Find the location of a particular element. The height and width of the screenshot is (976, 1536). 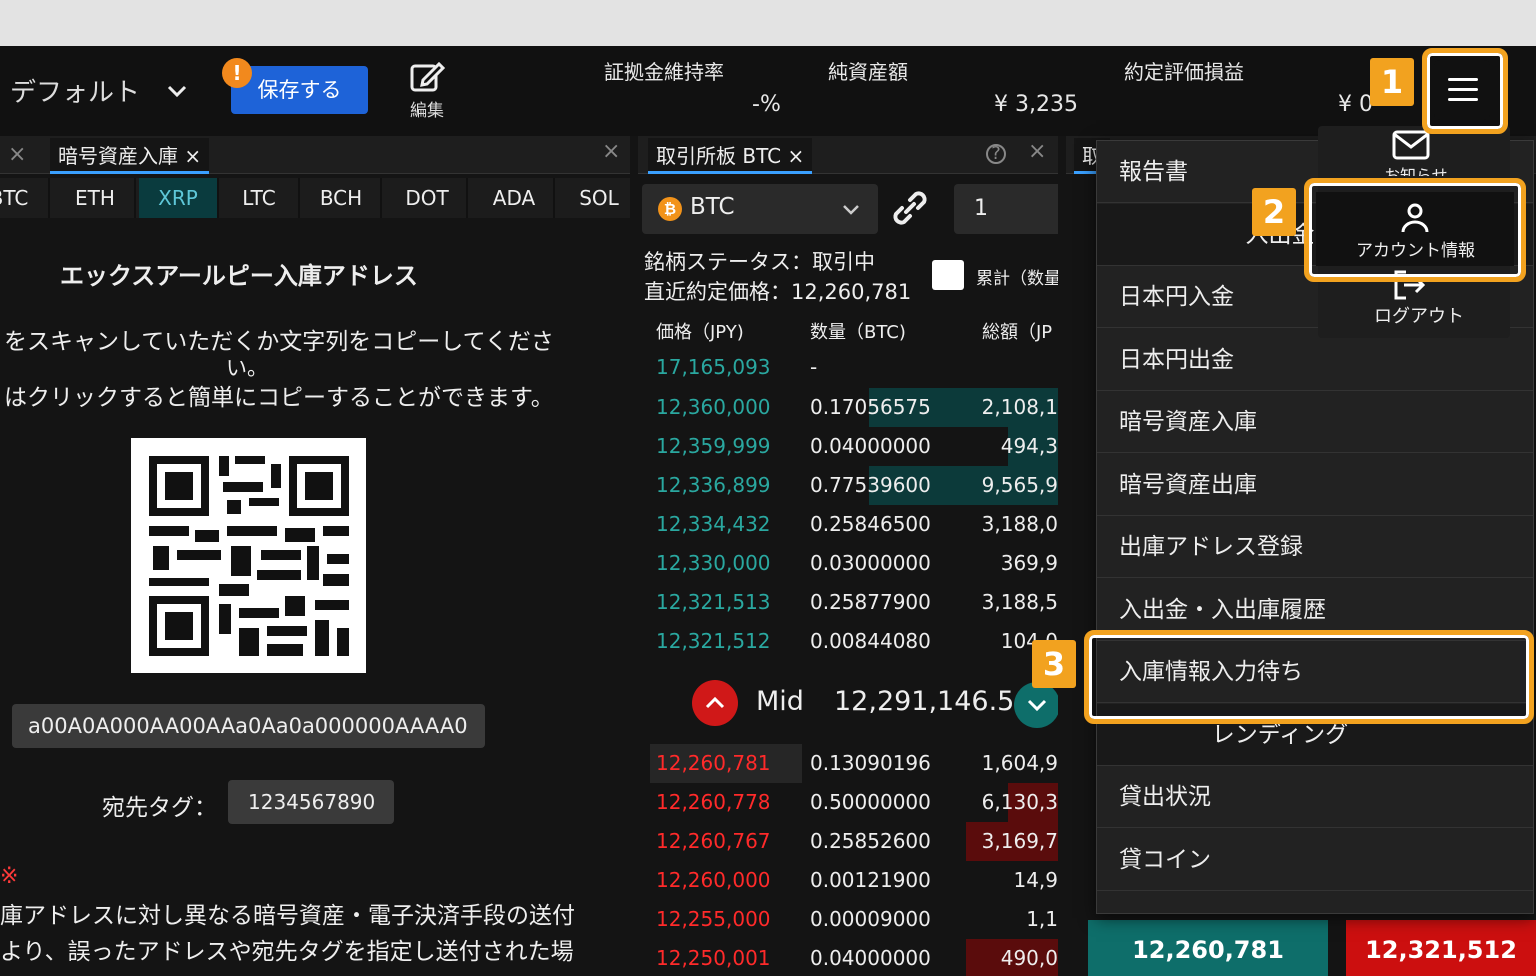

price: 12,255,000 is located at coordinates (713, 919).